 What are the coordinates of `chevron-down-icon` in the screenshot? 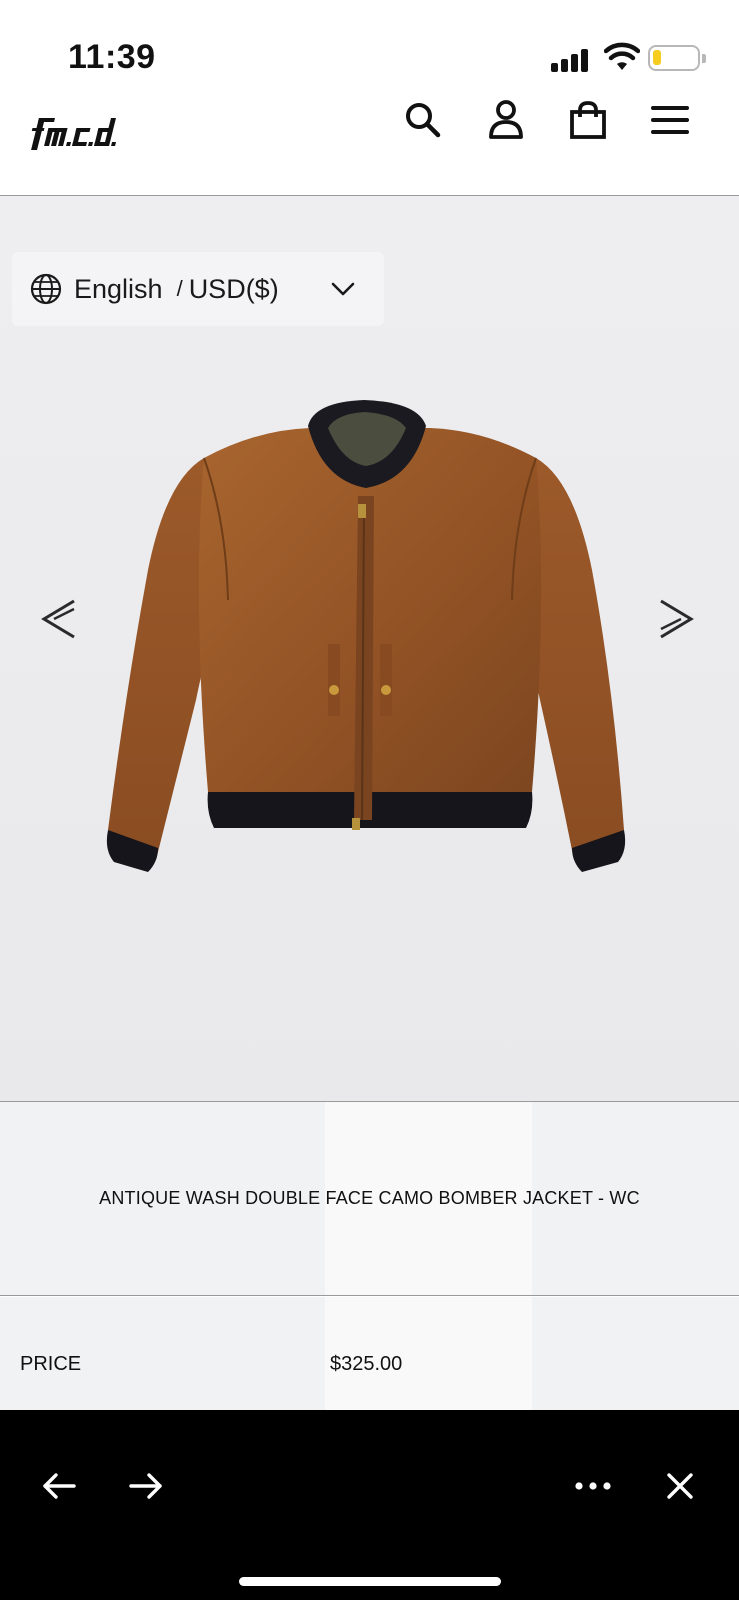 It's located at (343, 289).